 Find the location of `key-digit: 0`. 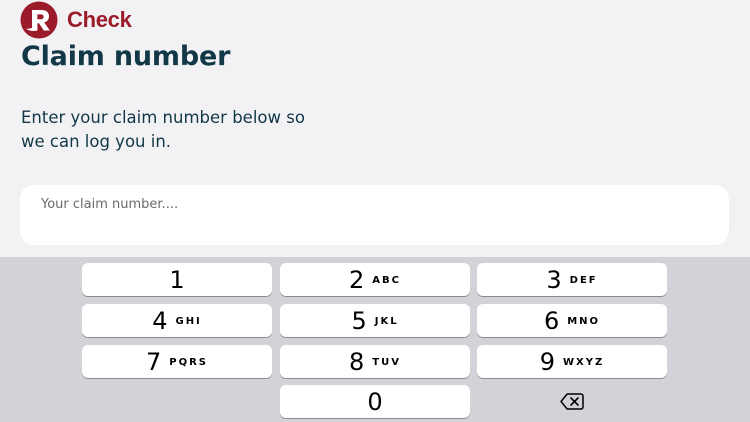

key-digit: 0 is located at coordinates (375, 401).